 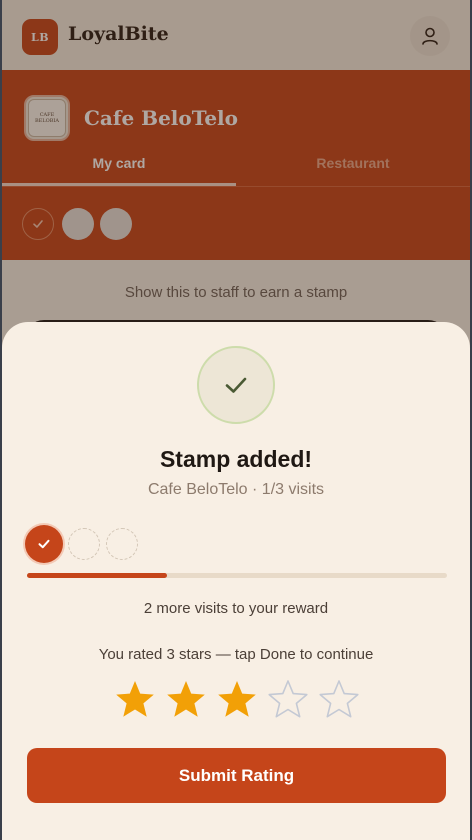 I want to click on star-rating, so click(x=238, y=702).